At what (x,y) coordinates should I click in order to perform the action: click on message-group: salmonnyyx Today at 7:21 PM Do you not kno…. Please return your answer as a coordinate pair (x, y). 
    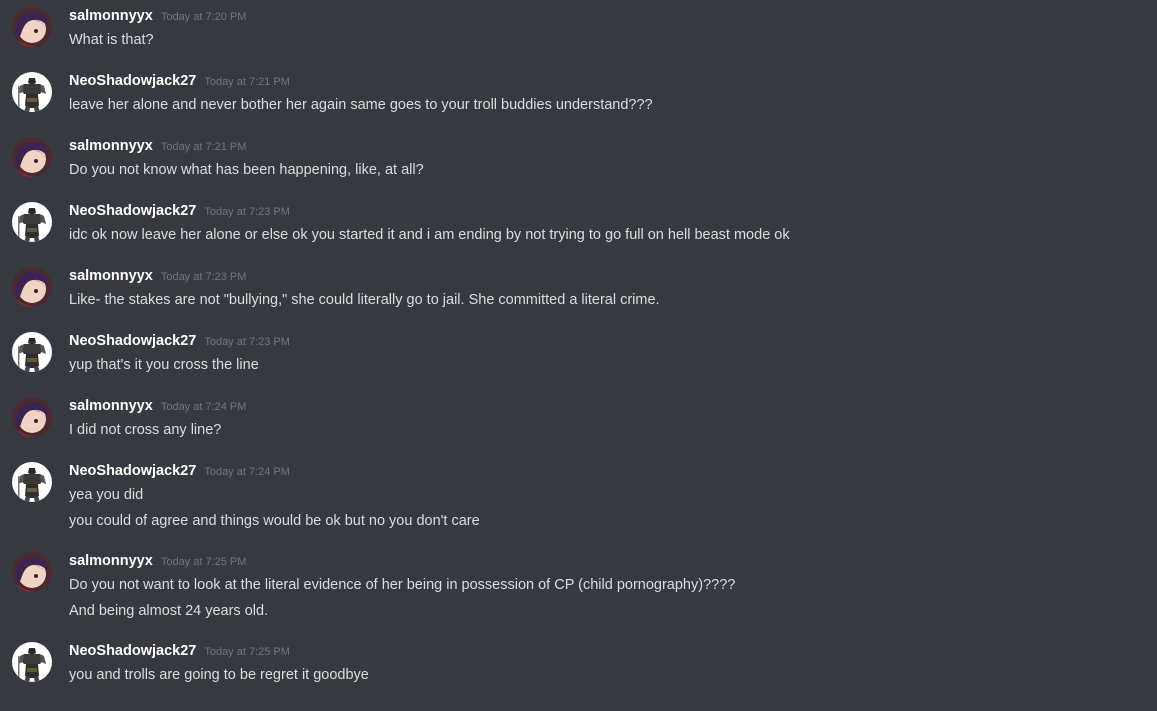
    Looking at the image, I should click on (578, 158).